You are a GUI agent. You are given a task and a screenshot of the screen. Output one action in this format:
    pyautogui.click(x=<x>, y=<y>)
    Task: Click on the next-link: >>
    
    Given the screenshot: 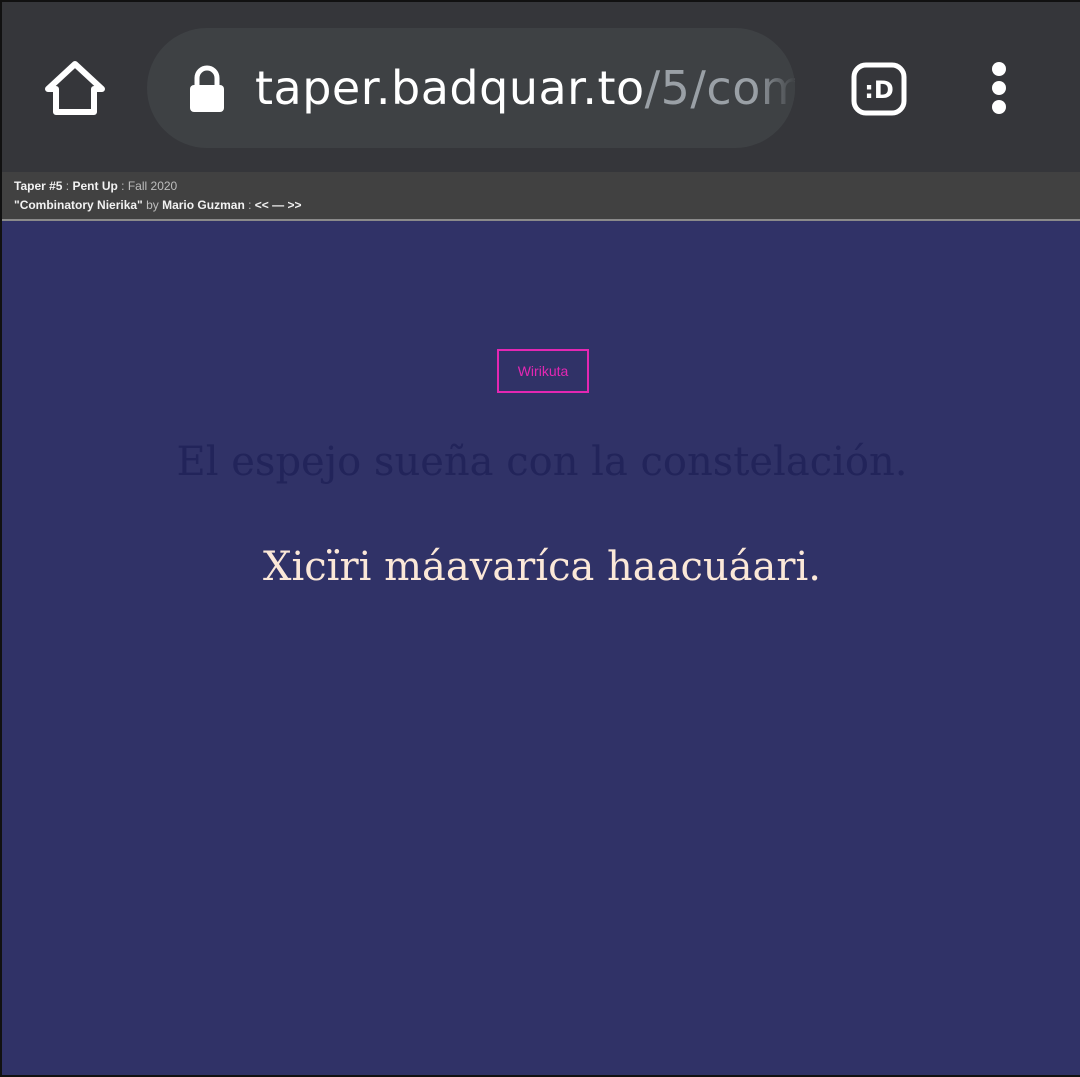 What is the action you would take?
    pyautogui.click(x=295, y=205)
    